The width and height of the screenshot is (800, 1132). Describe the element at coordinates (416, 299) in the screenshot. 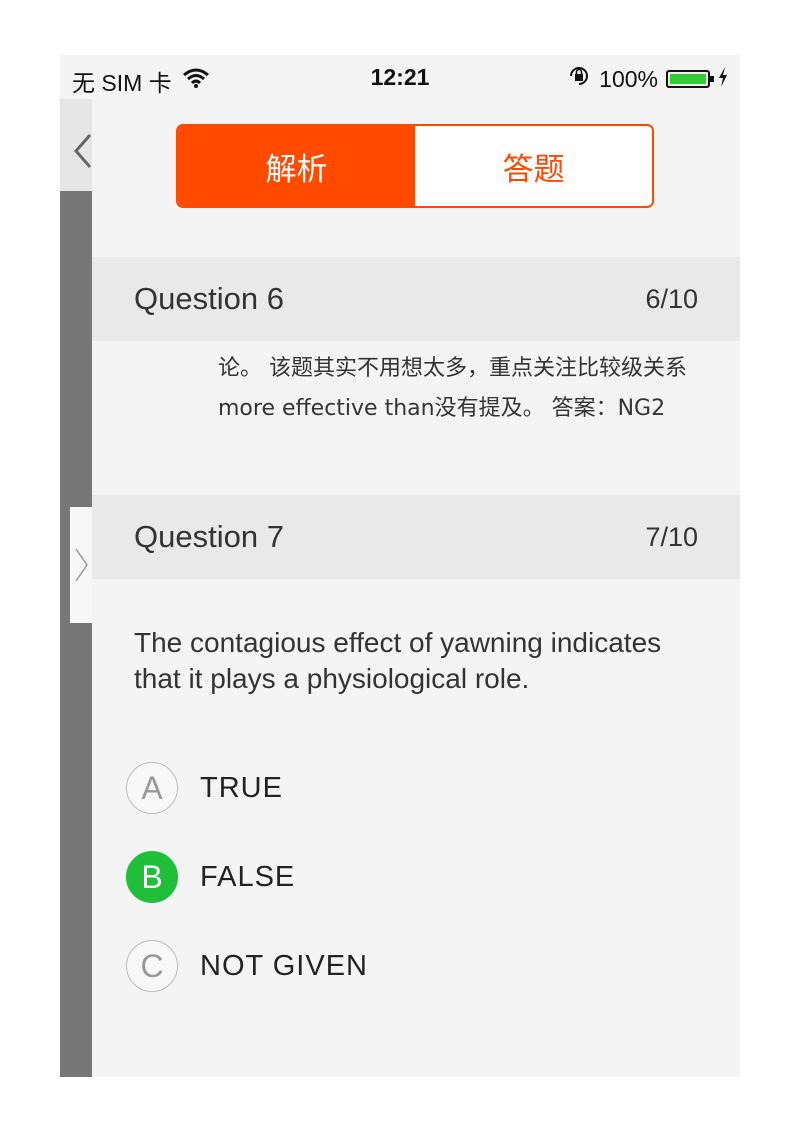

I see `question-6-header: Question 6 6/10` at that location.